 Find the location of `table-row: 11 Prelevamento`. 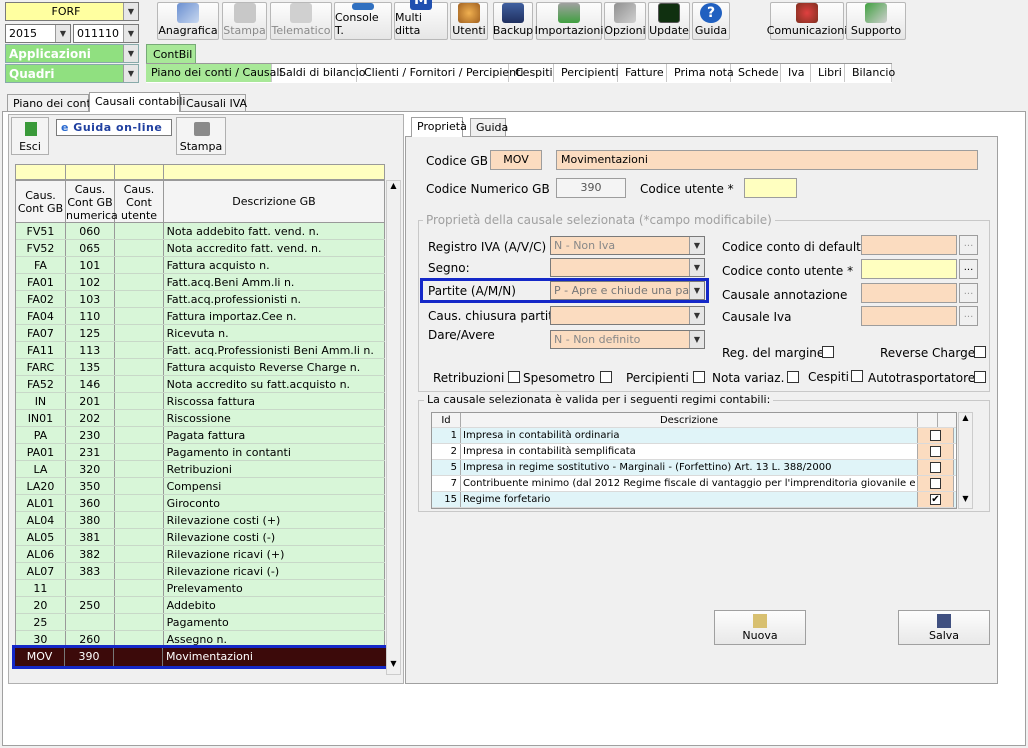

table-row: 11 Prelevamento is located at coordinates (200, 588).